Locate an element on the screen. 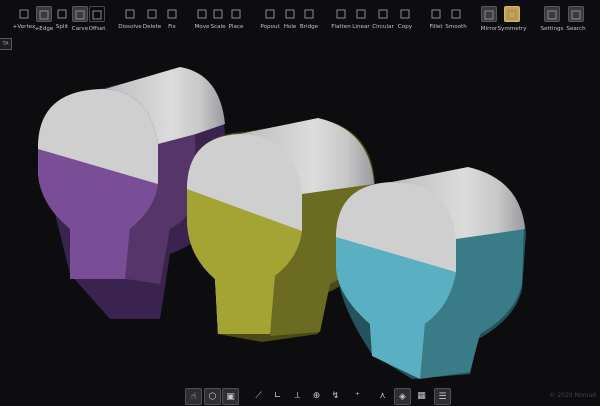 The width and height of the screenshot is (600, 406). solid-cube-icon: ▣ is located at coordinates (230, 396).